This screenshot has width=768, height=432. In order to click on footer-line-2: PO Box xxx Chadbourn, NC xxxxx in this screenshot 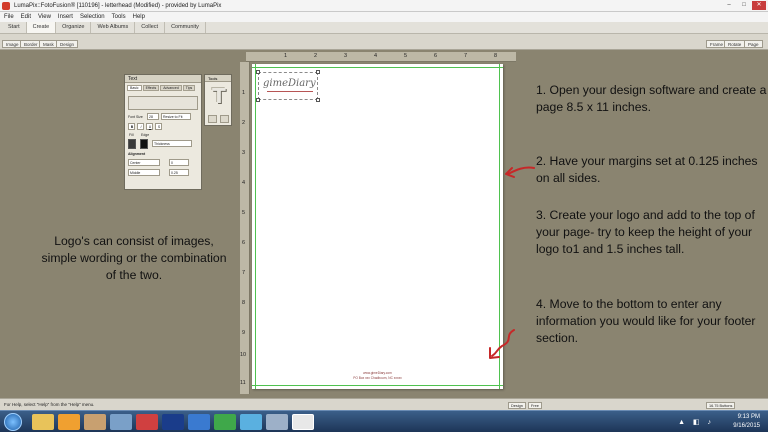, I will do `click(377, 378)`.